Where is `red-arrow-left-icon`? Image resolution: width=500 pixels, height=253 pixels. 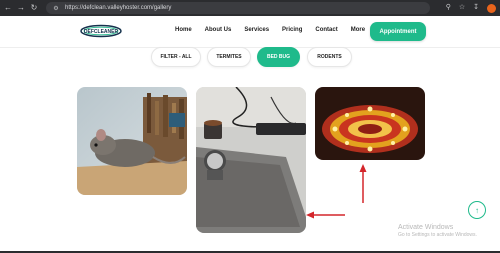 red-arrow-left-icon is located at coordinates (325, 215).